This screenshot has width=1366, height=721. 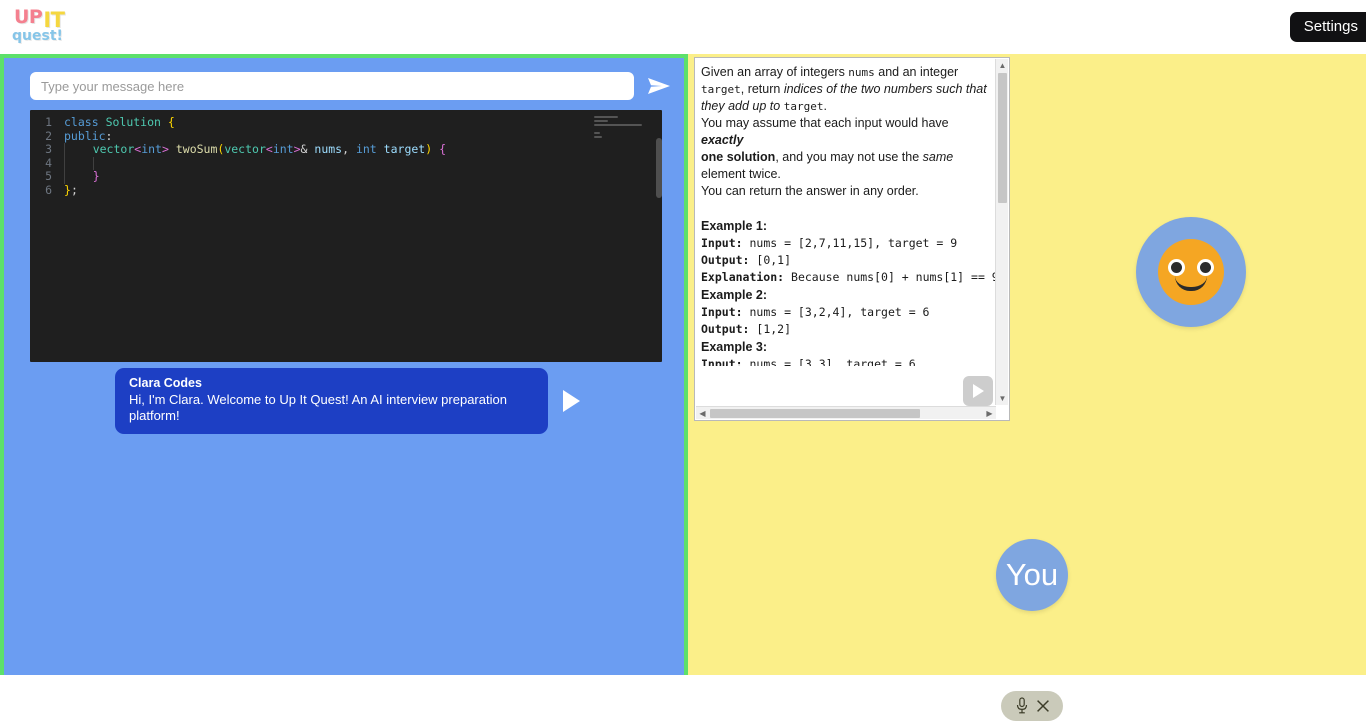 I want to click on send-message-button, so click(x=659, y=86).